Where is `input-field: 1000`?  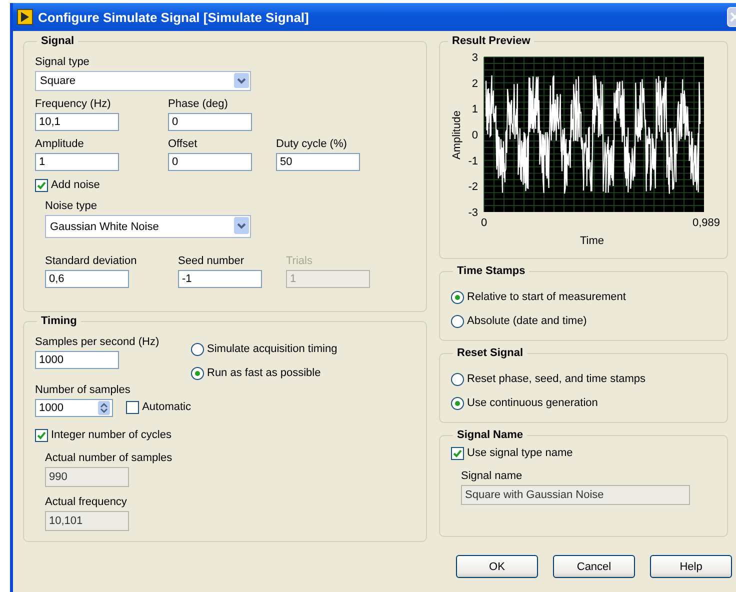
input-field: 1000 is located at coordinates (77, 360).